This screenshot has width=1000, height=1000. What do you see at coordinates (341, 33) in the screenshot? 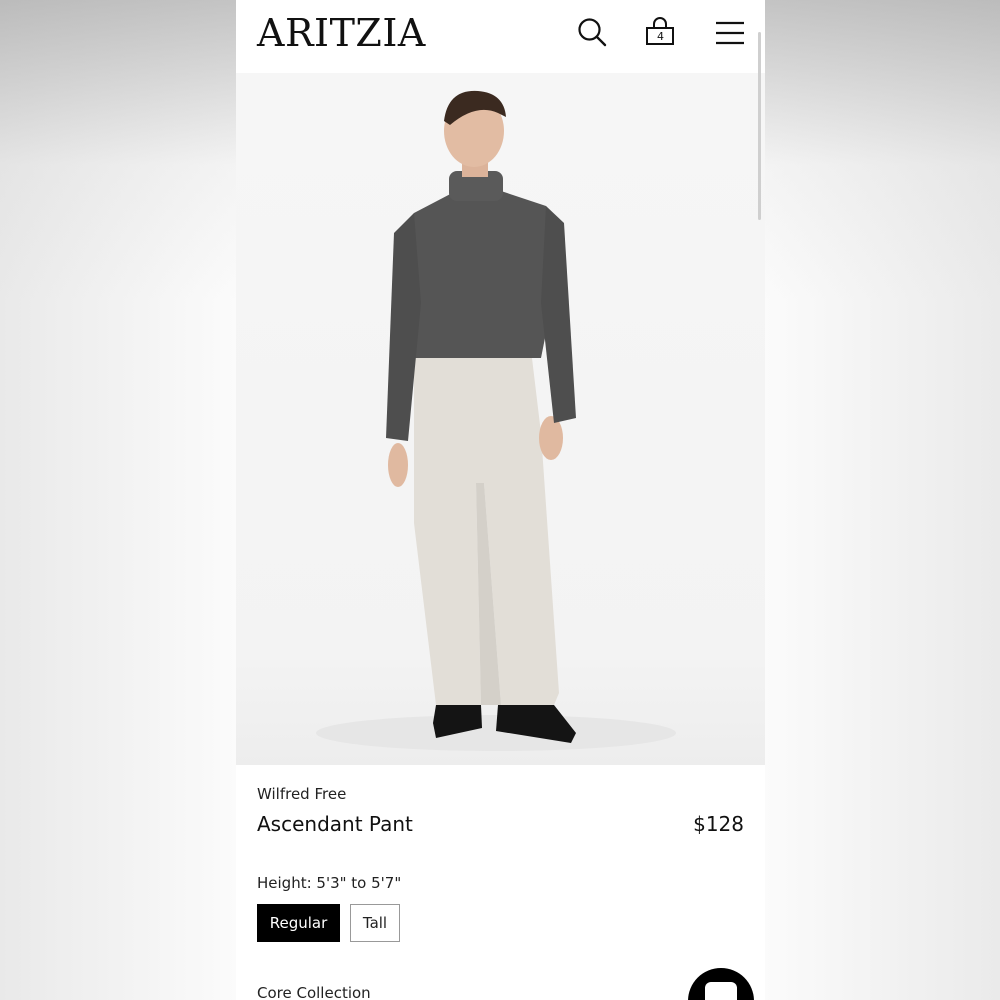
I see `aritzia-logo: ARITZIA` at bounding box center [341, 33].